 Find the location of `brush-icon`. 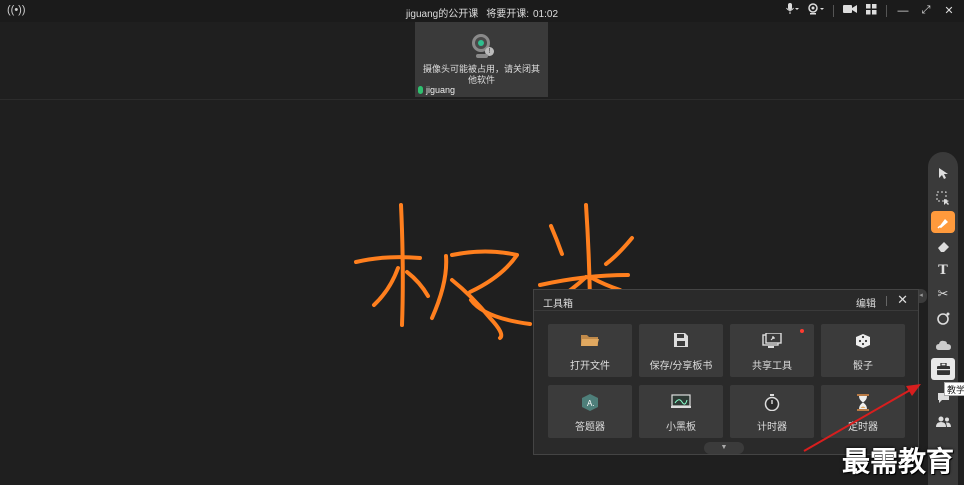

brush-icon is located at coordinates (943, 222).